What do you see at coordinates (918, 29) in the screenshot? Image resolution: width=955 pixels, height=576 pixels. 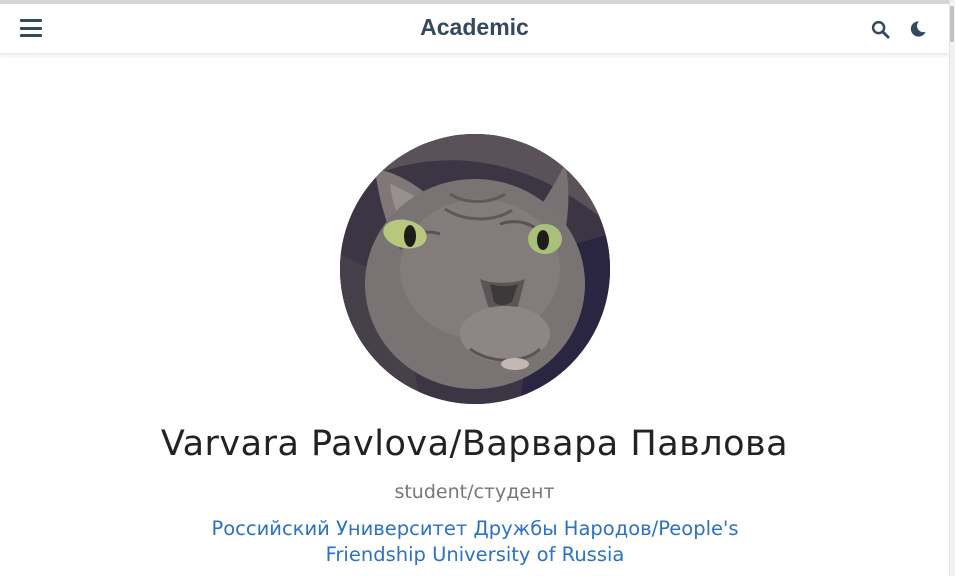 I see `moon-icon` at bounding box center [918, 29].